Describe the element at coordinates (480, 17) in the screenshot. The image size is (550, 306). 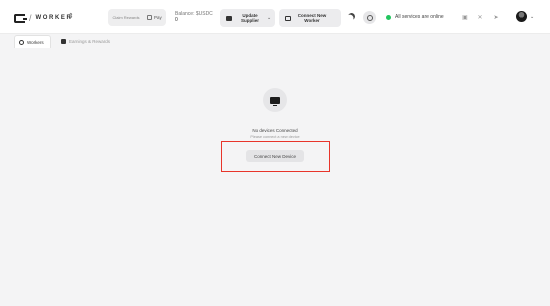
I see `x-icon: ✕` at that location.